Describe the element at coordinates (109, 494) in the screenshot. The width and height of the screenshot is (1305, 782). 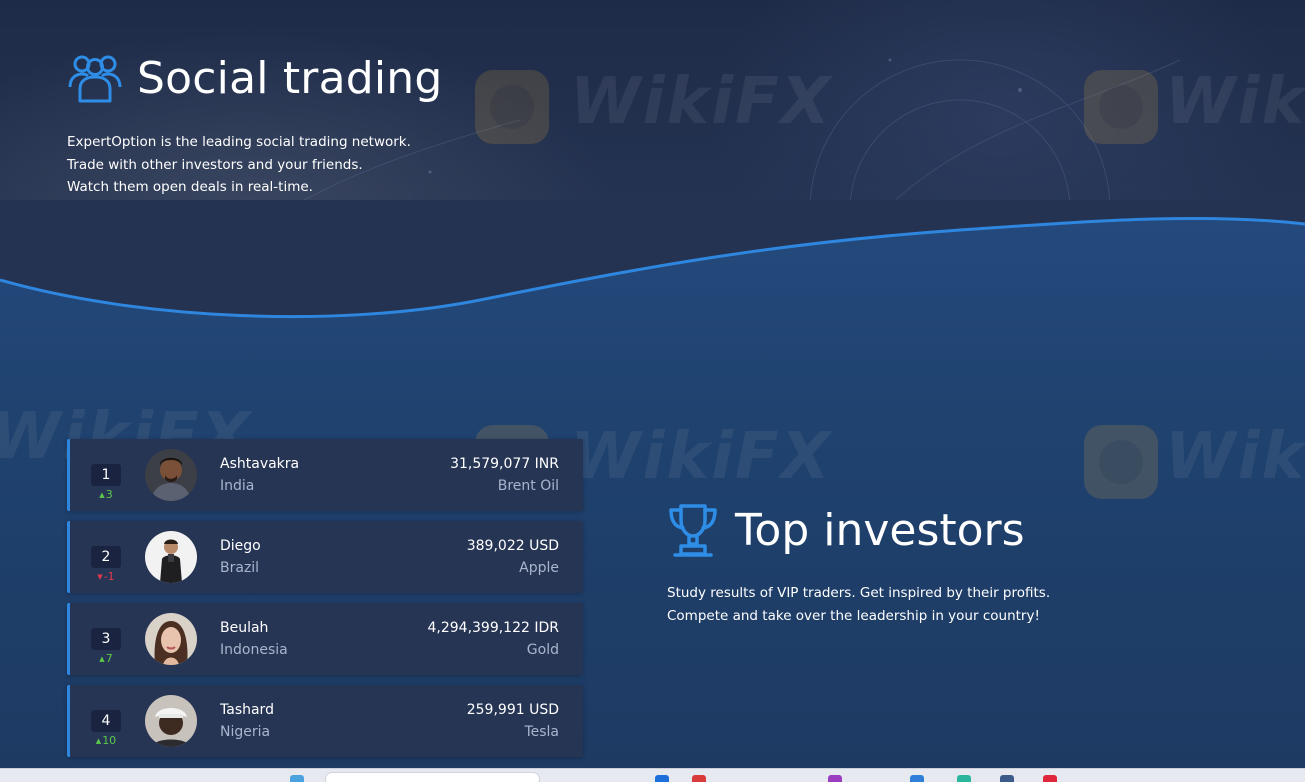
I see `rank-change-value: 3` at that location.